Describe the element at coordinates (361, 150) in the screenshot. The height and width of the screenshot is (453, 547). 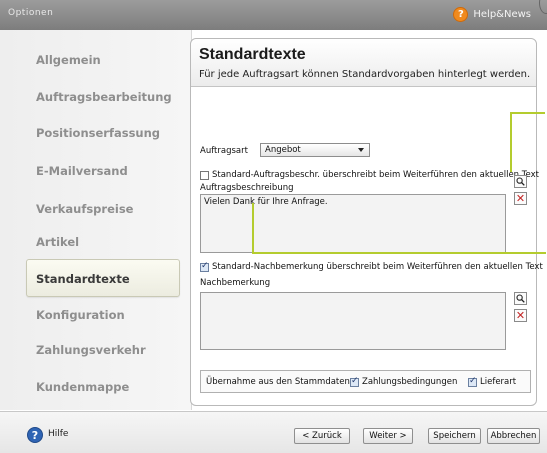
I see `chevron-down-icon` at that location.